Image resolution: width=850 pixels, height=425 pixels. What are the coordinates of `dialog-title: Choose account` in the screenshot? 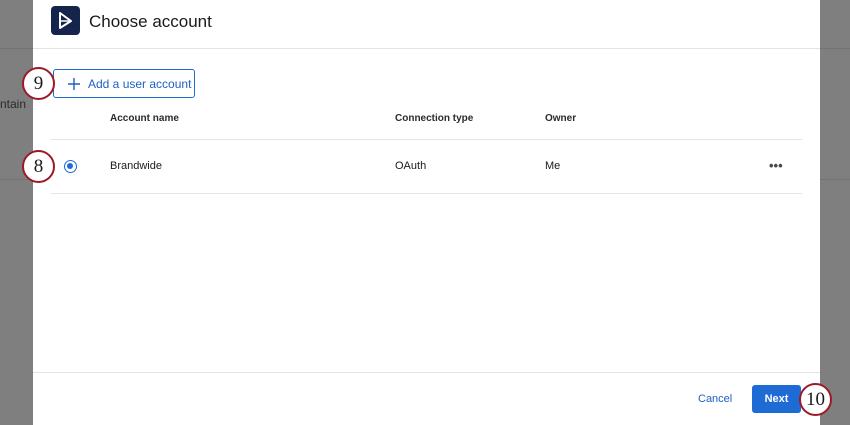 It's located at (150, 21).